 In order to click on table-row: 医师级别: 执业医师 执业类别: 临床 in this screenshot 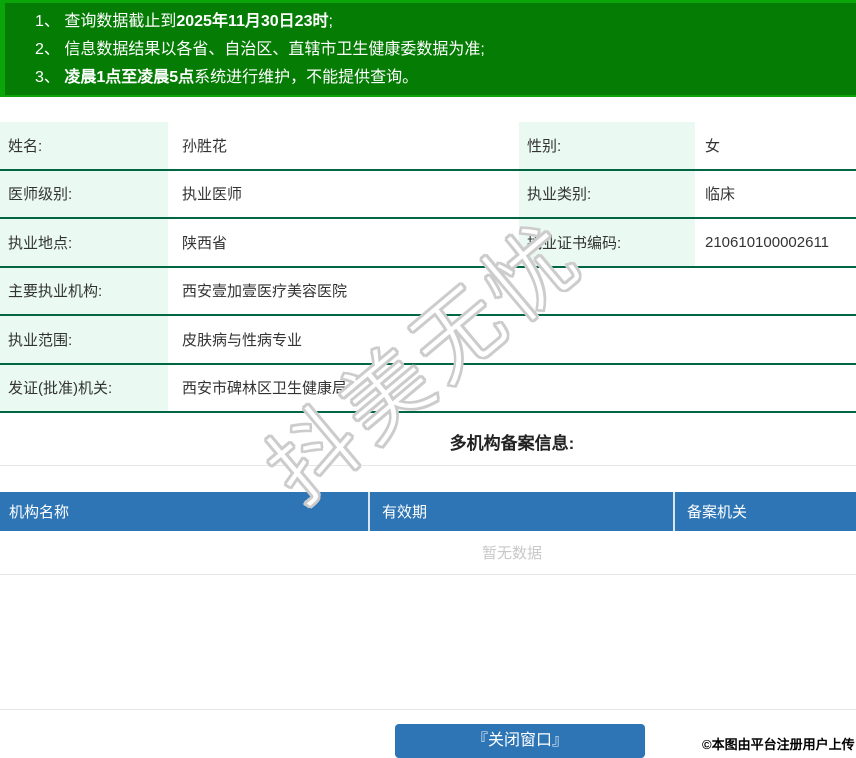, I will do `click(428, 194)`.